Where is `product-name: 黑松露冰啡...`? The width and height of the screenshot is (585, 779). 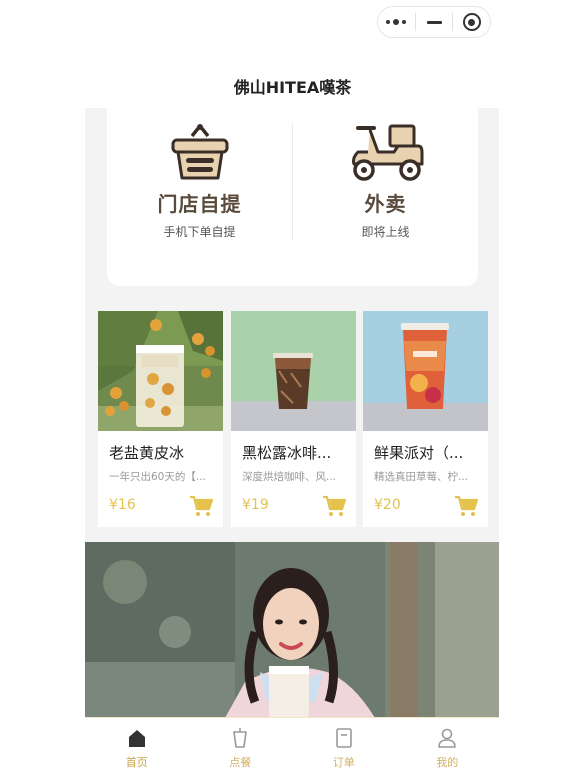 product-name: 黑松露冰啡... is located at coordinates (287, 453).